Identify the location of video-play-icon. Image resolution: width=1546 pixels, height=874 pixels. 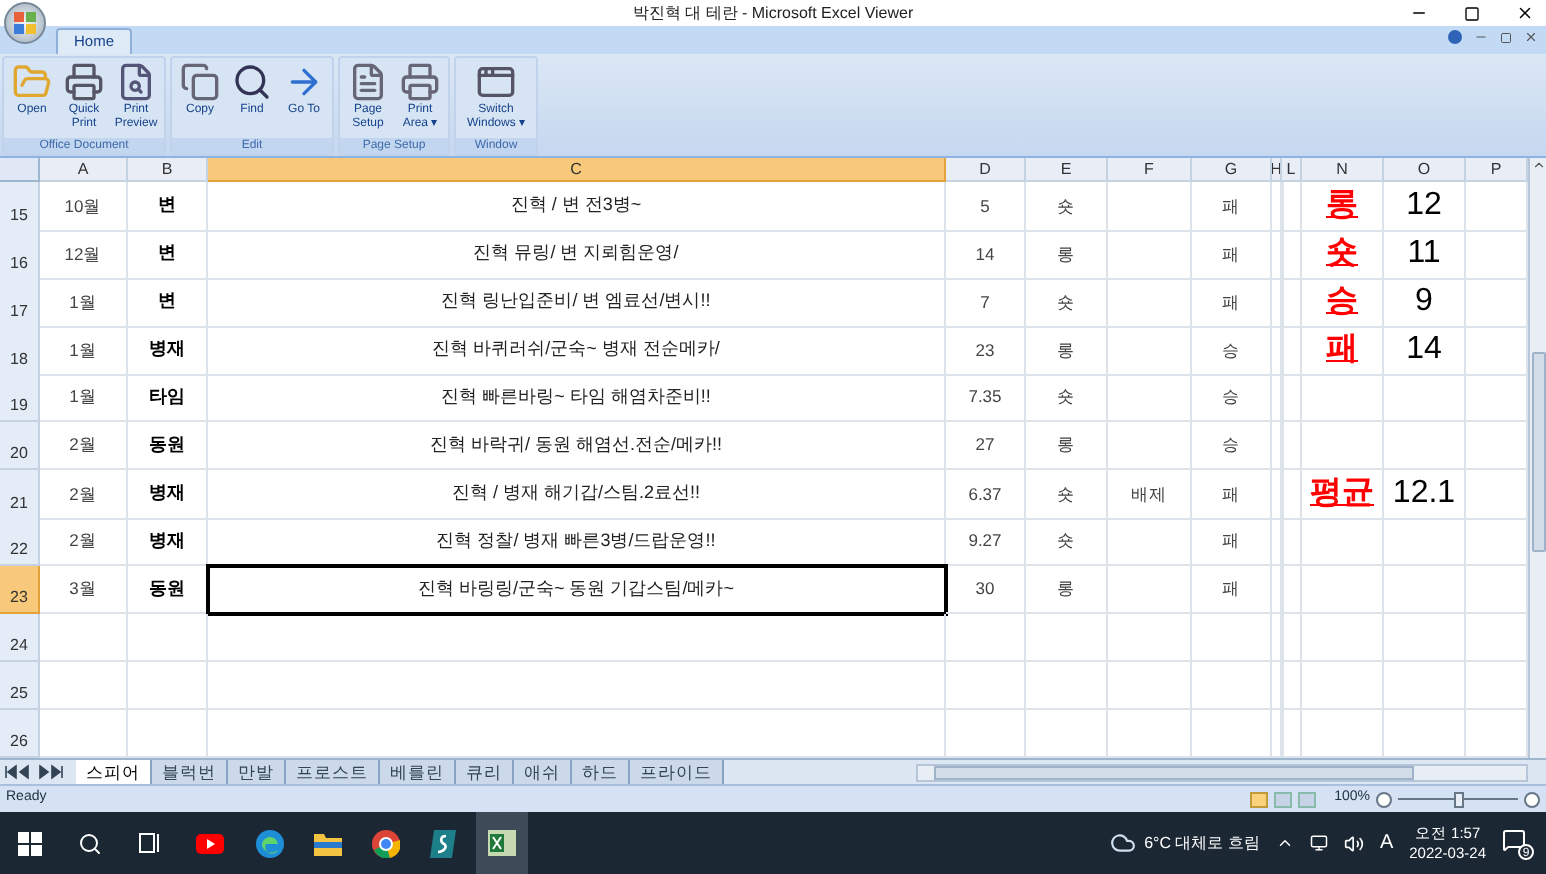
(210, 843).